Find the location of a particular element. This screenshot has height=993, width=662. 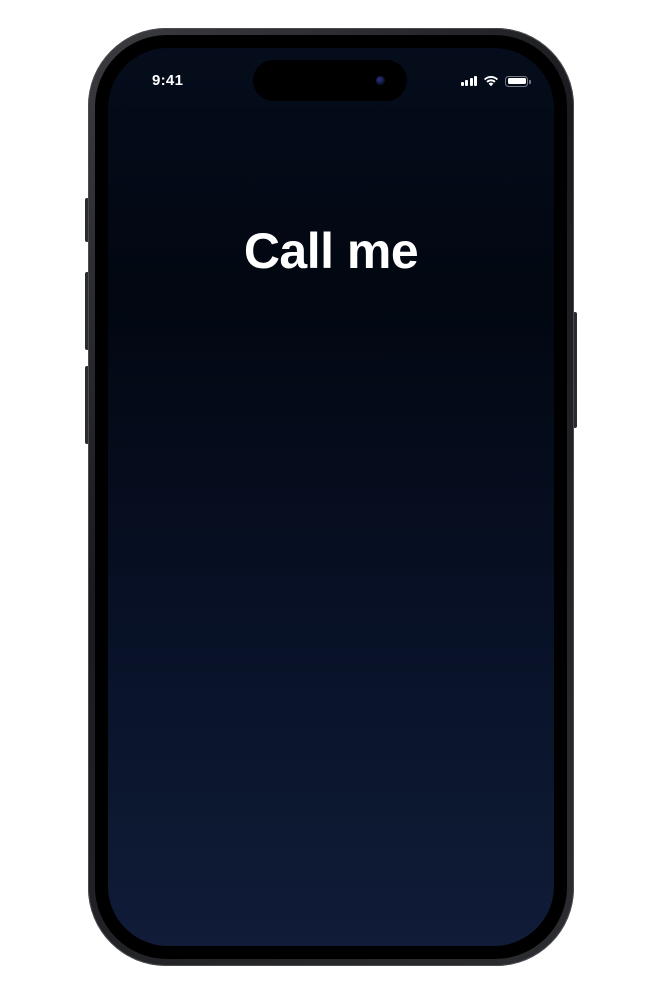

cellular-signal-icon is located at coordinates (468, 81).